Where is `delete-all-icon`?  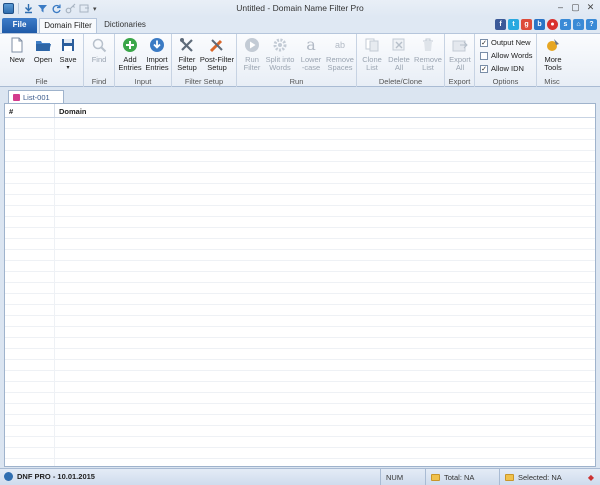
delete-all-icon is located at coordinates (398, 44).